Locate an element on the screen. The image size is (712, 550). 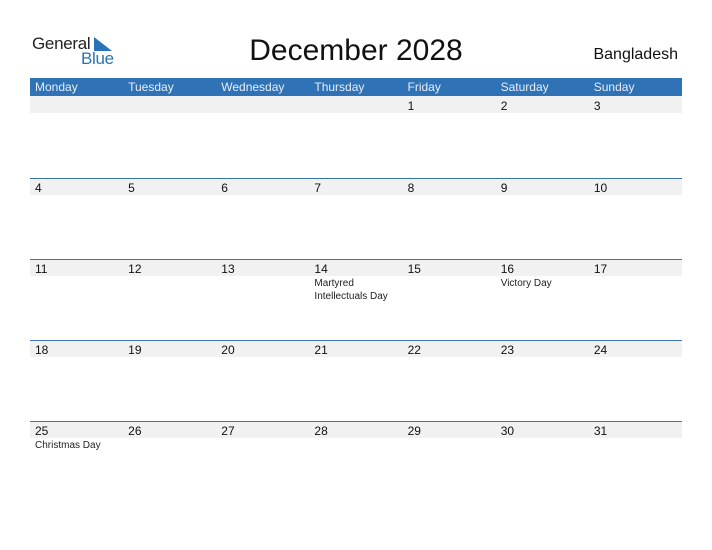
day-number: 20 is located at coordinates (228, 350).